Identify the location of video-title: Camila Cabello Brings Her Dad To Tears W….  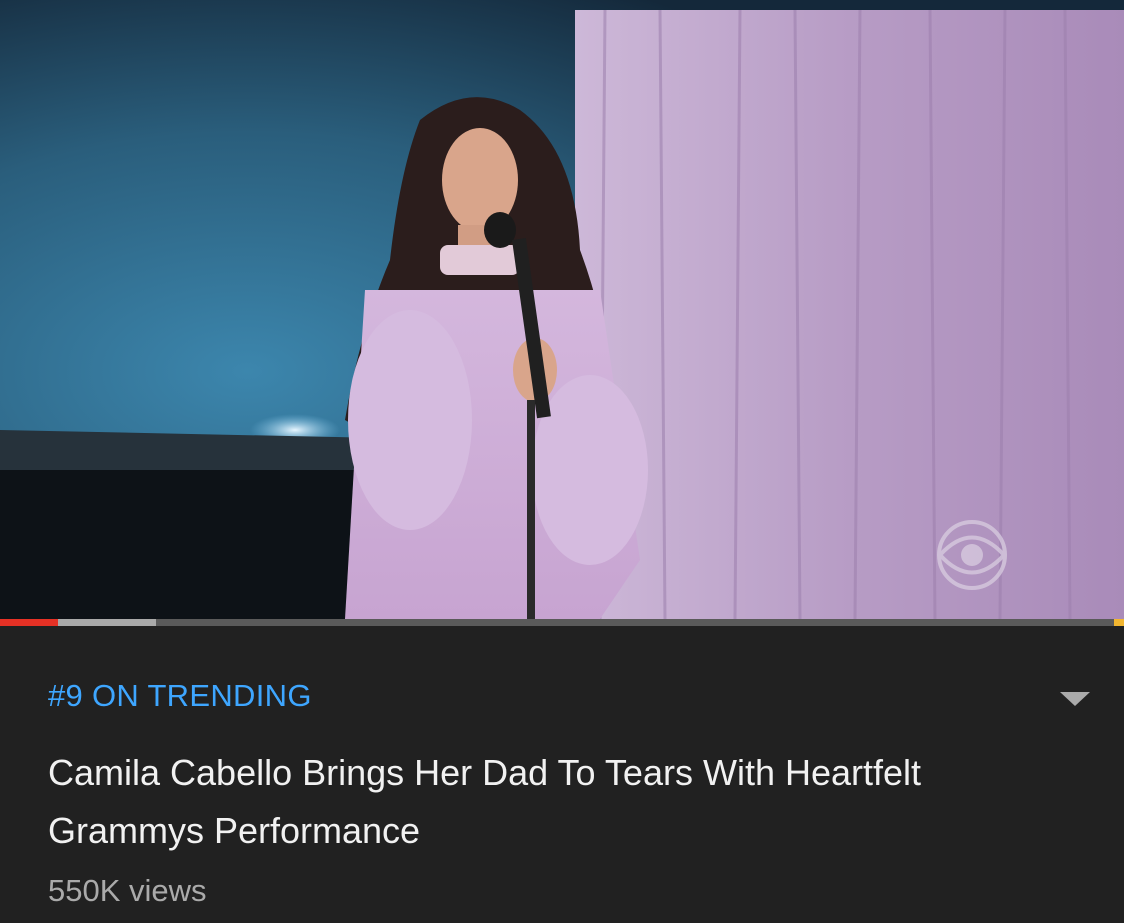
(538, 802).